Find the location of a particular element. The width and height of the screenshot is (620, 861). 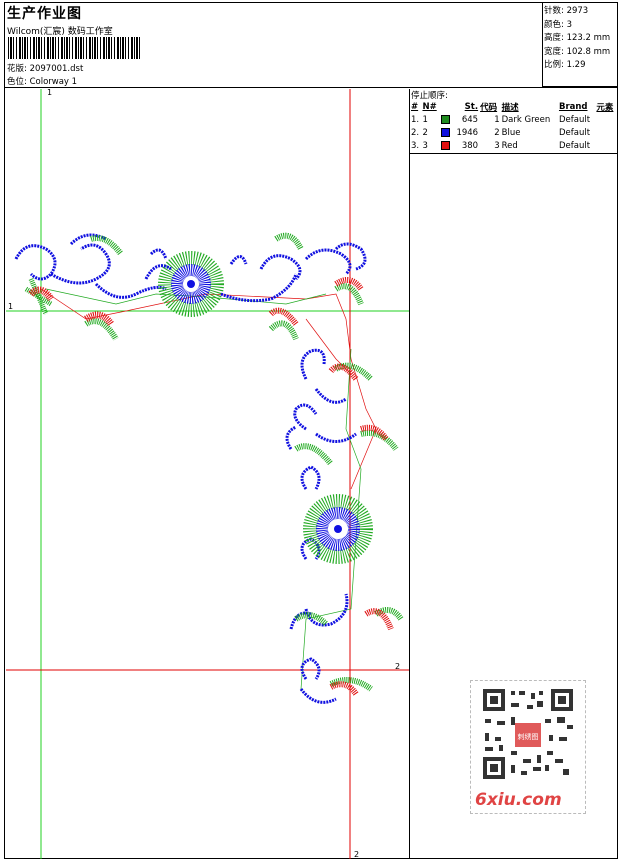

guide-label-red-v: 2 is located at coordinates (356, 854).